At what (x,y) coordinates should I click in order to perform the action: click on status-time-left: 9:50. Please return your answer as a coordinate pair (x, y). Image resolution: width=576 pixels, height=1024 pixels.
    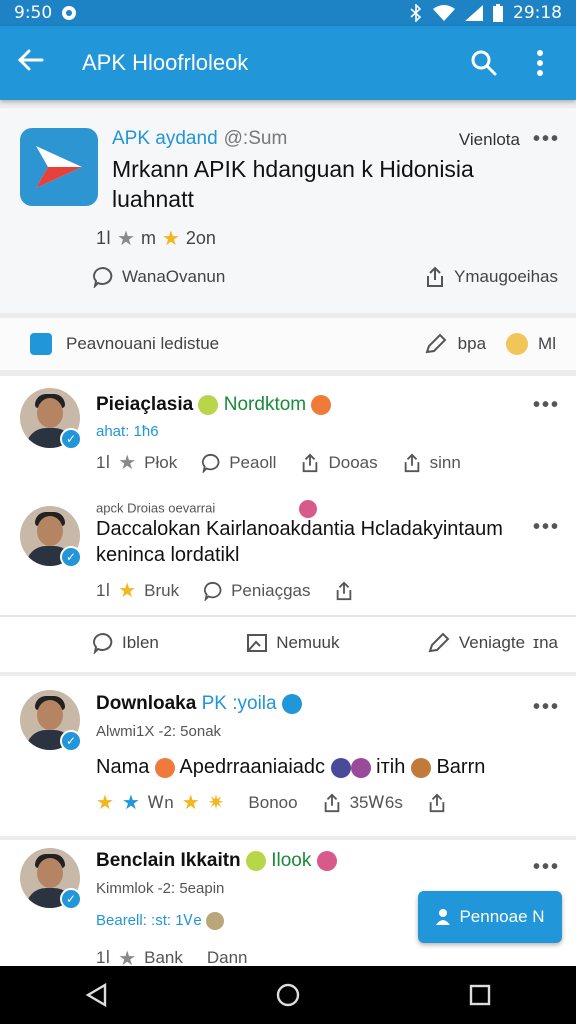
    Looking at the image, I should click on (33, 13).